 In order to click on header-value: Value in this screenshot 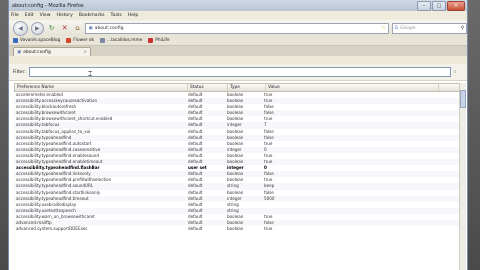, I will do `click(352, 87)`.